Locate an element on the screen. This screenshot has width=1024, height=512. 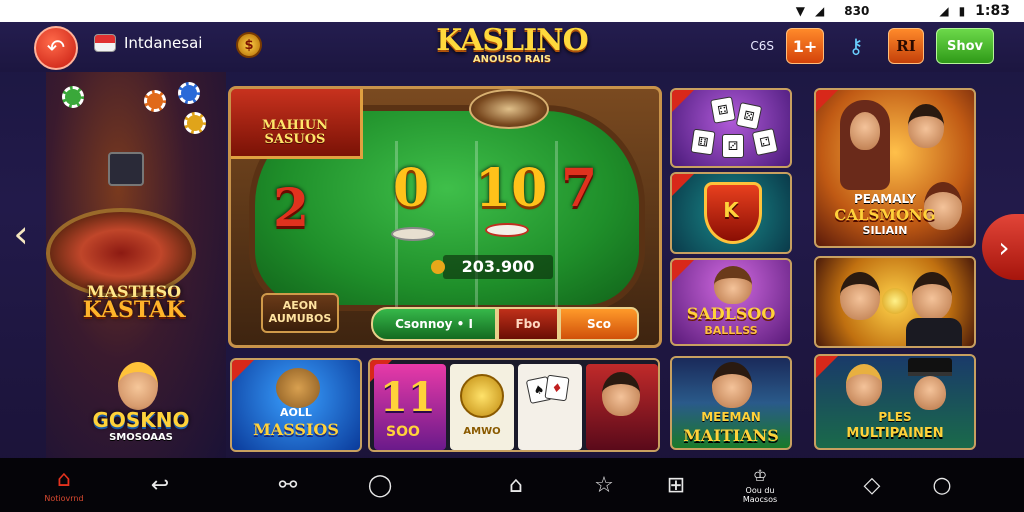
nav-home: ⌂ Notiovrnd is located at coordinates (64, 485).